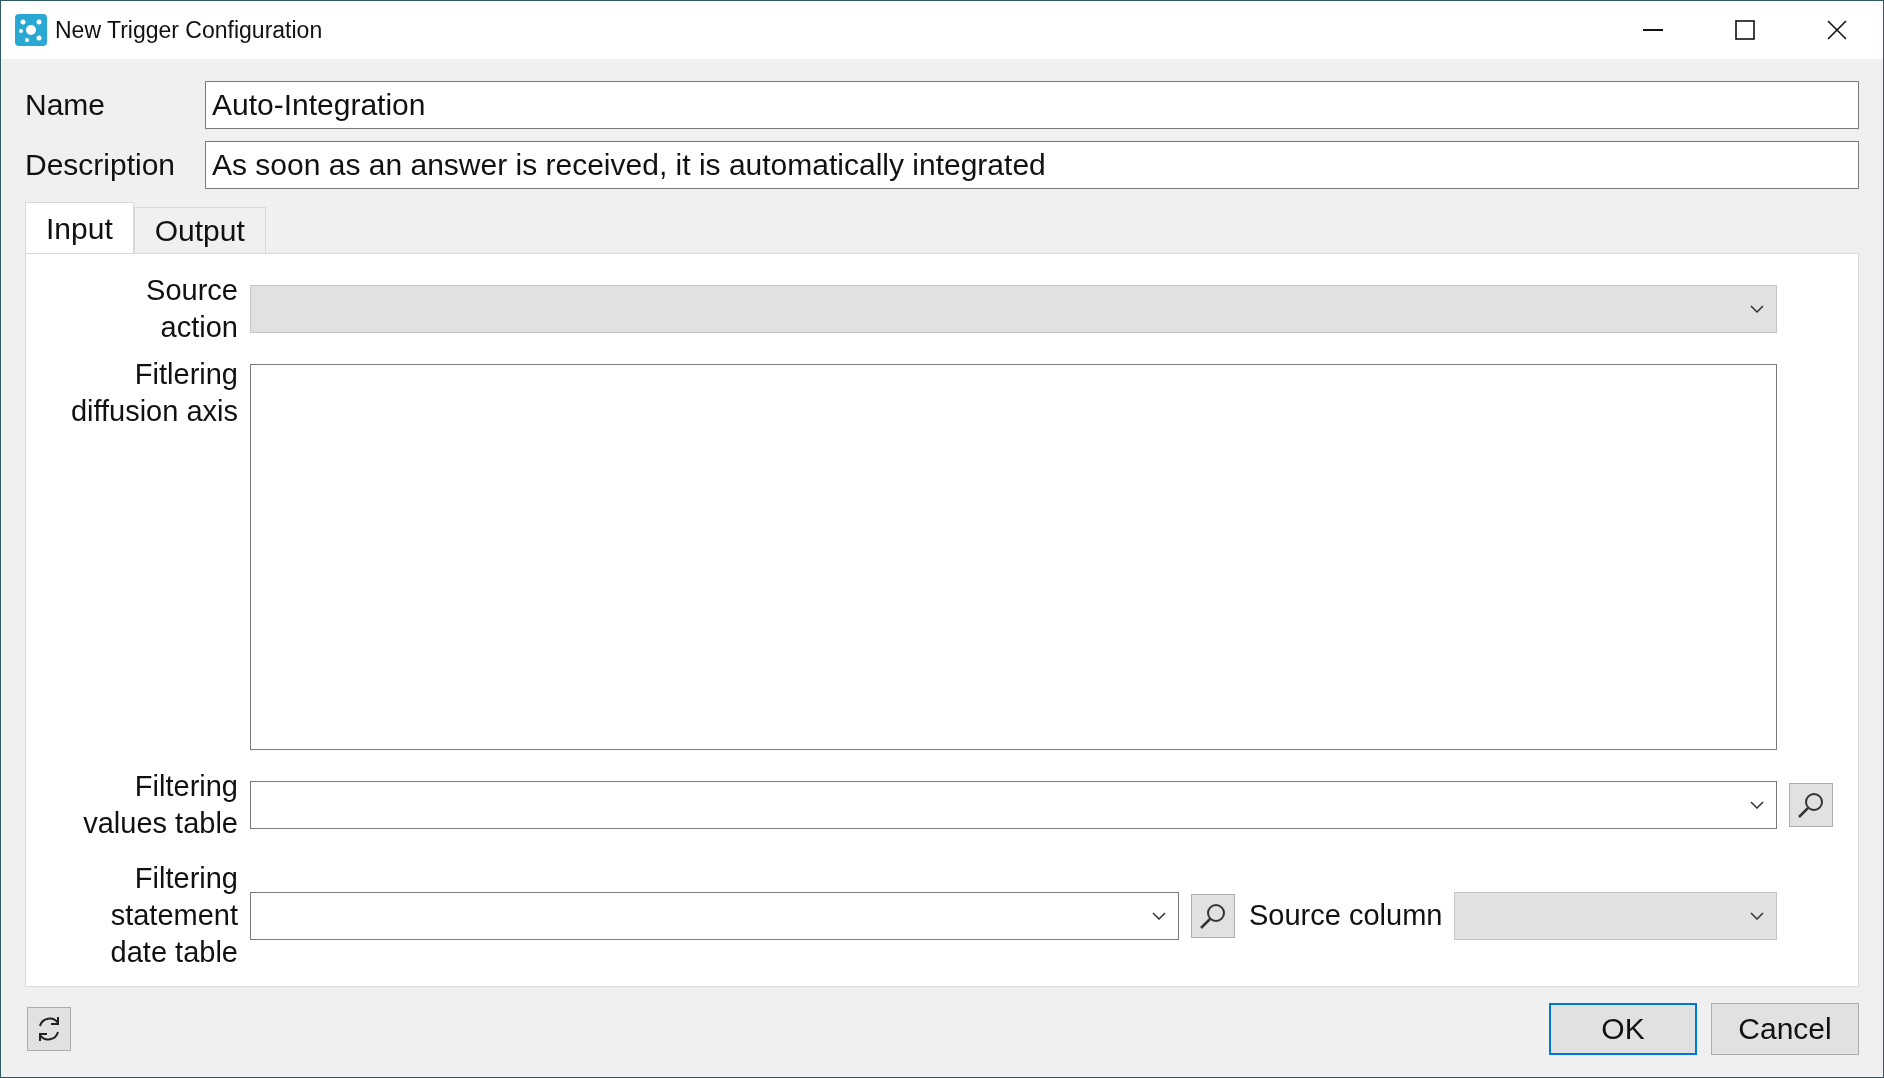 This screenshot has height=1078, width=1884. I want to click on field-label: Description, so click(101, 165).